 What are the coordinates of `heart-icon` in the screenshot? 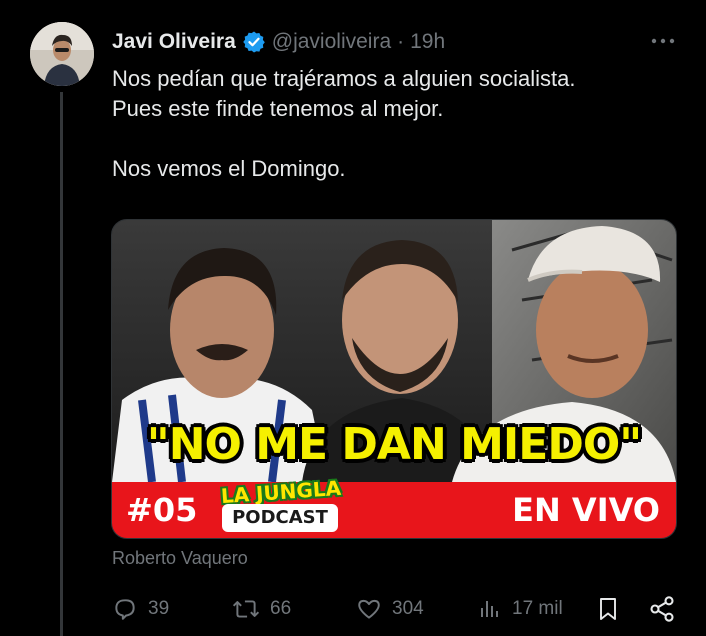 It's located at (369, 609).